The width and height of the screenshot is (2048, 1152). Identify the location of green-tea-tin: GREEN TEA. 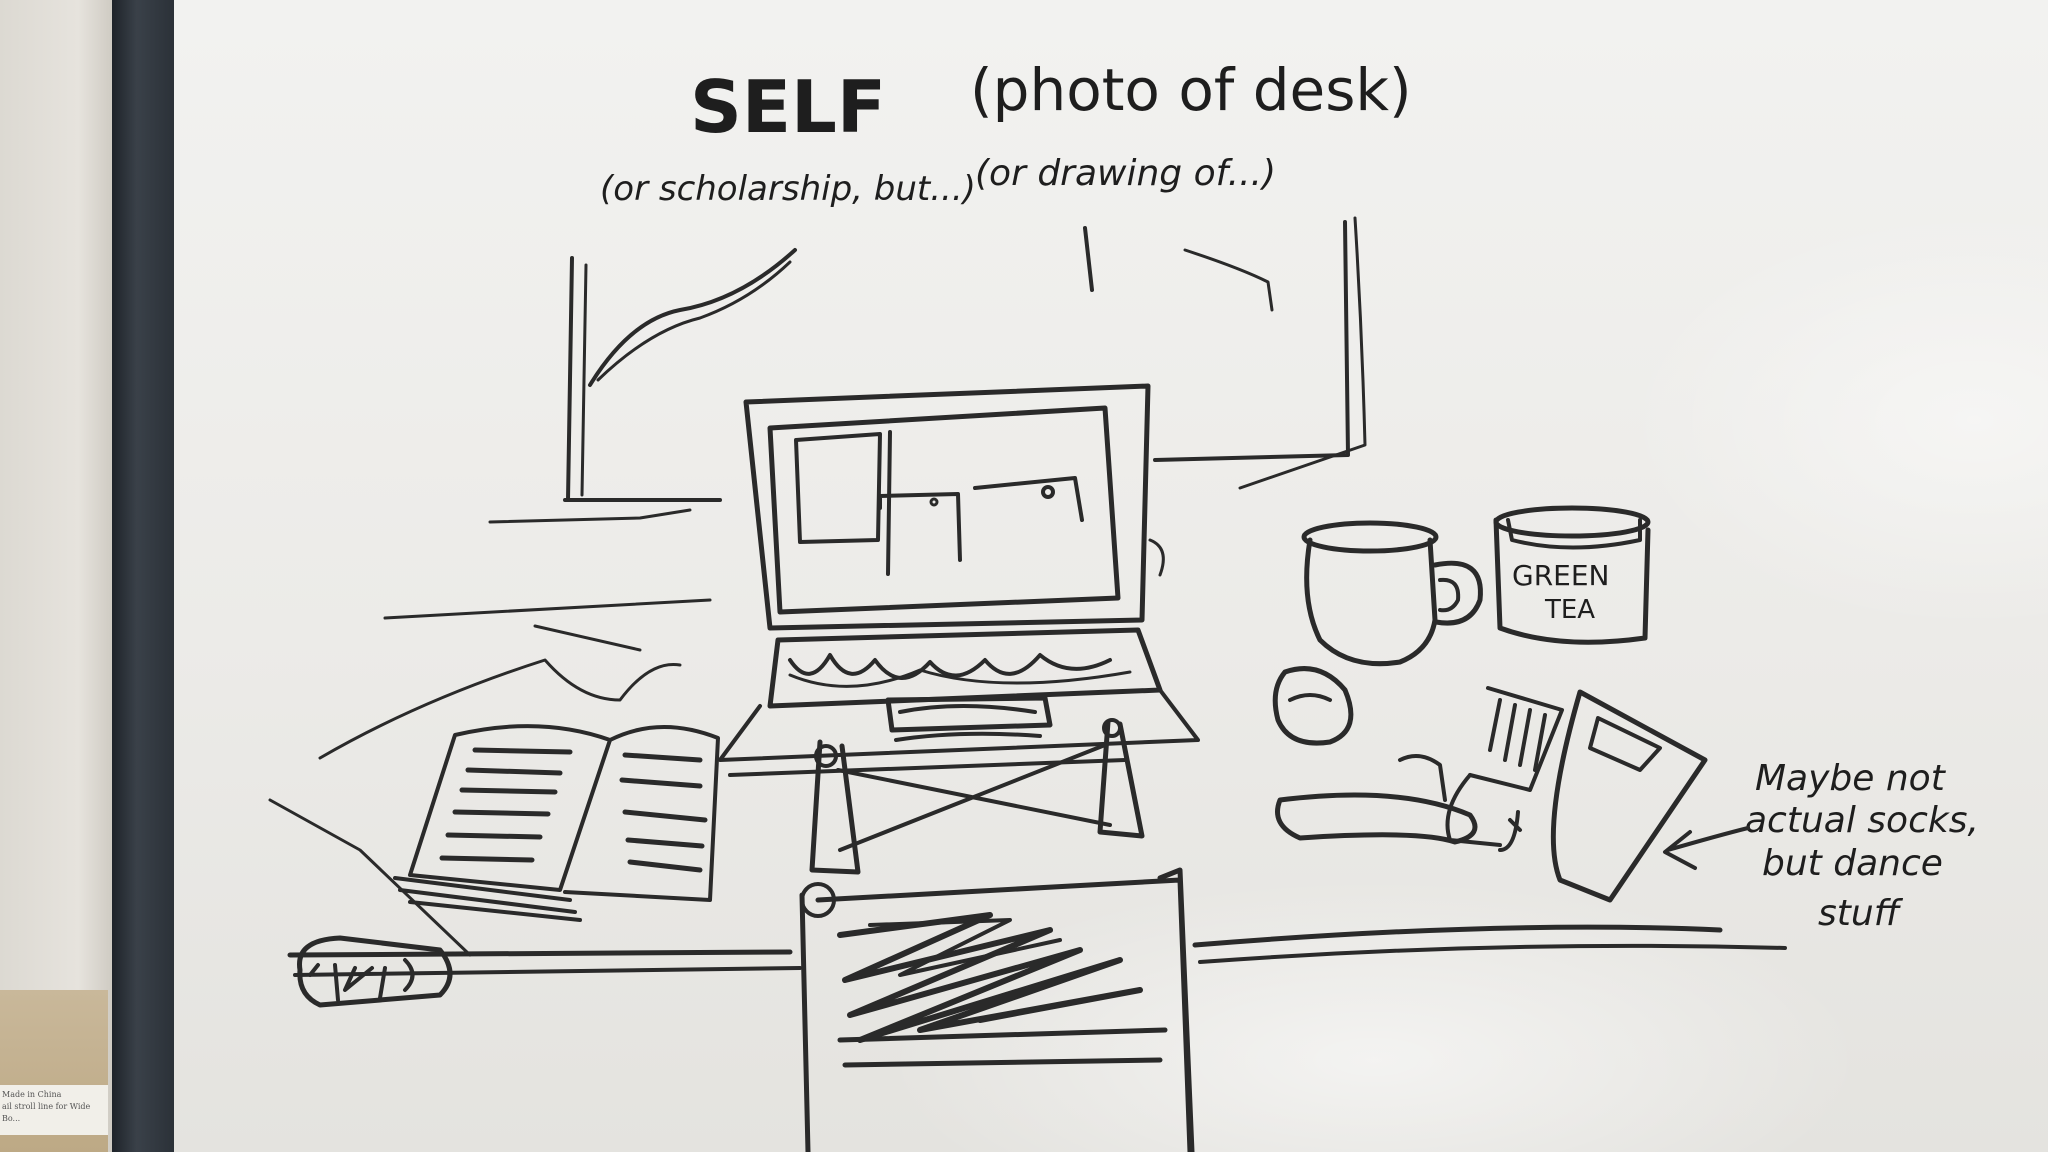
(1572, 575).